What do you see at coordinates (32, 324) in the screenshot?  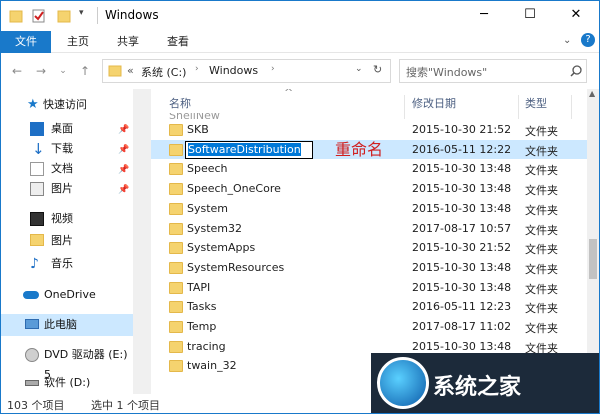 I see `computer-icon` at bounding box center [32, 324].